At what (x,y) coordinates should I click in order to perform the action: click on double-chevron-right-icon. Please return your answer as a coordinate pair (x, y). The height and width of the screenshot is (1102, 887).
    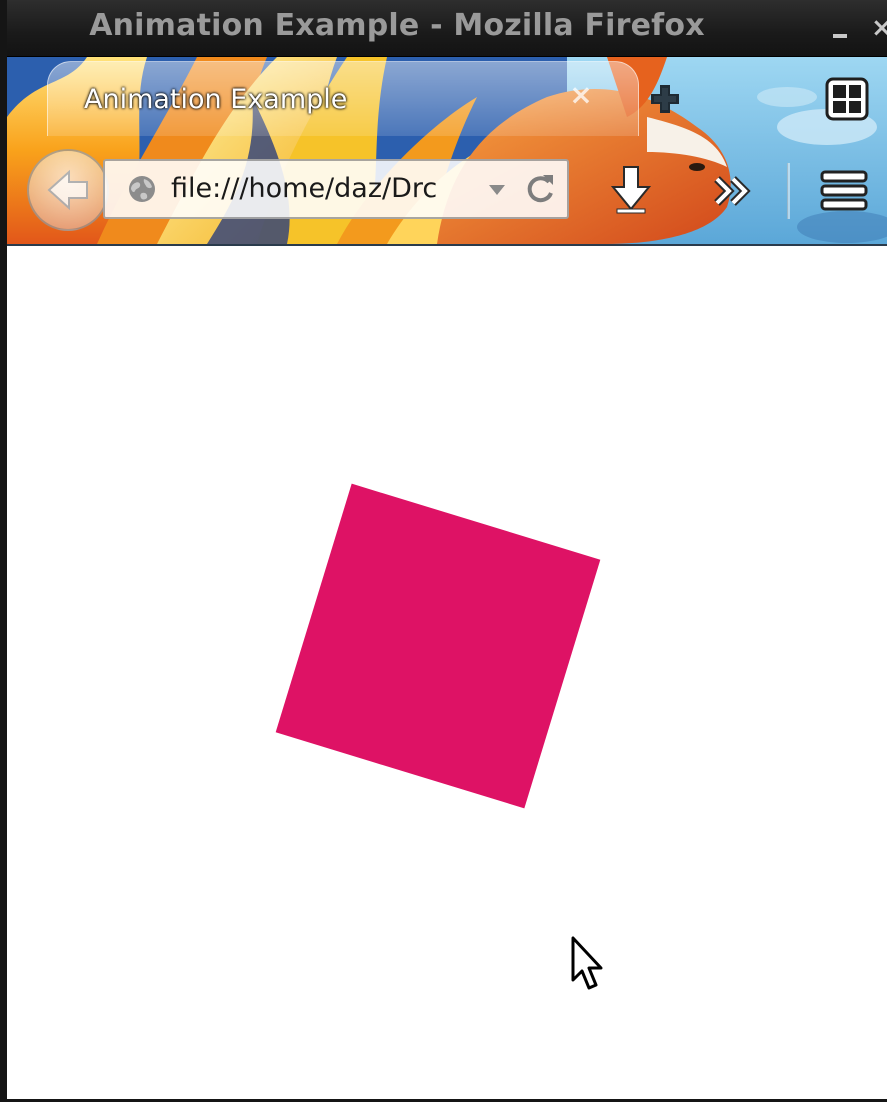
    Looking at the image, I should click on (733, 191).